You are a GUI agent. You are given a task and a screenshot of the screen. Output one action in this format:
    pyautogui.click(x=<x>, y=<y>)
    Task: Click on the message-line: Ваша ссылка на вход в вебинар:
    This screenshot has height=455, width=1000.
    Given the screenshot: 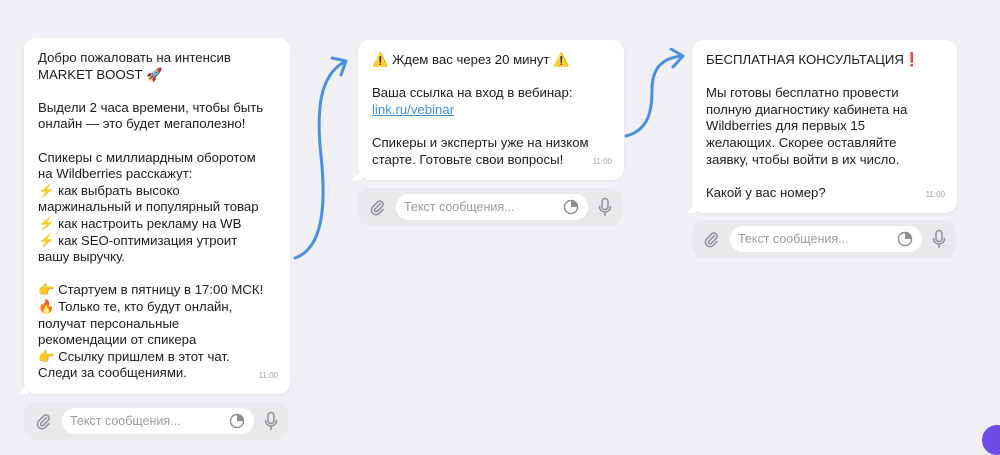 What is the action you would take?
    pyautogui.click(x=472, y=93)
    